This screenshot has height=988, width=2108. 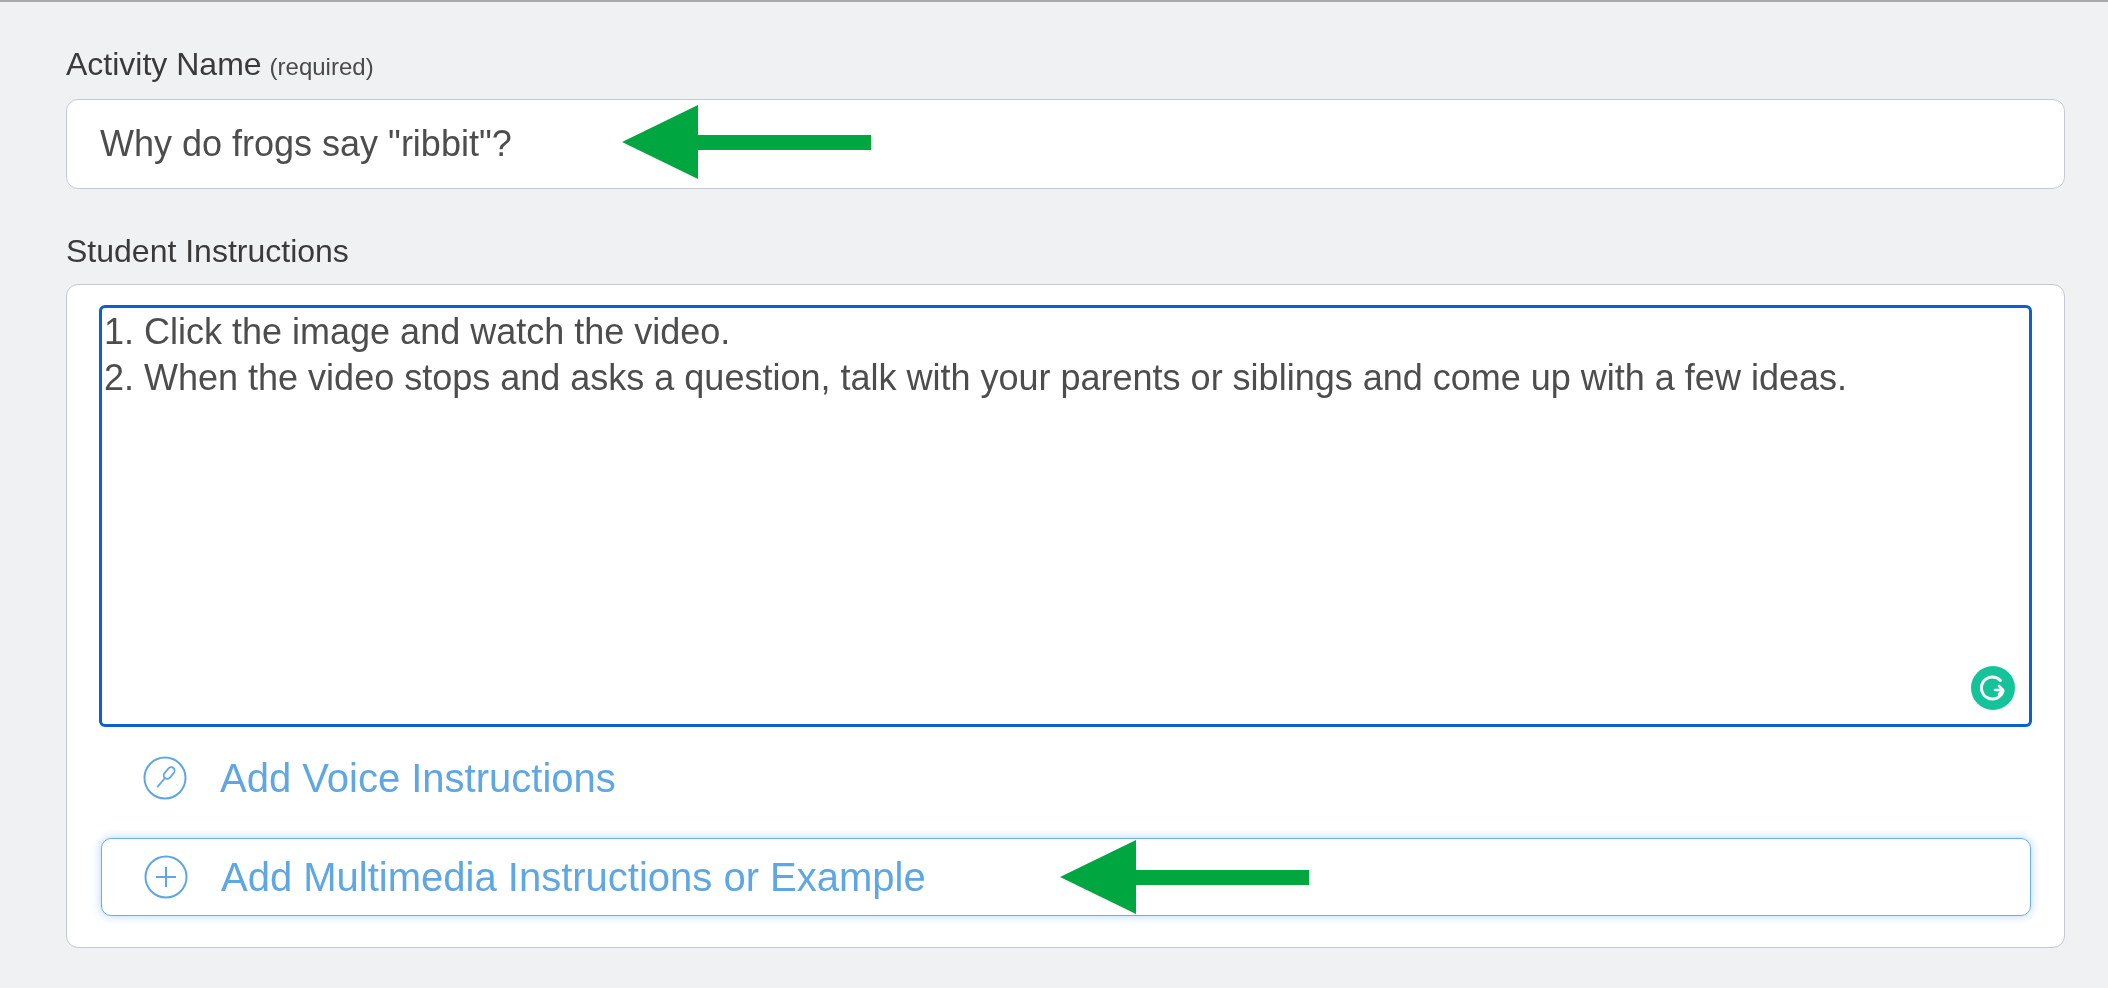 I want to click on field-label: Activity Name, so click(x=164, y=64).